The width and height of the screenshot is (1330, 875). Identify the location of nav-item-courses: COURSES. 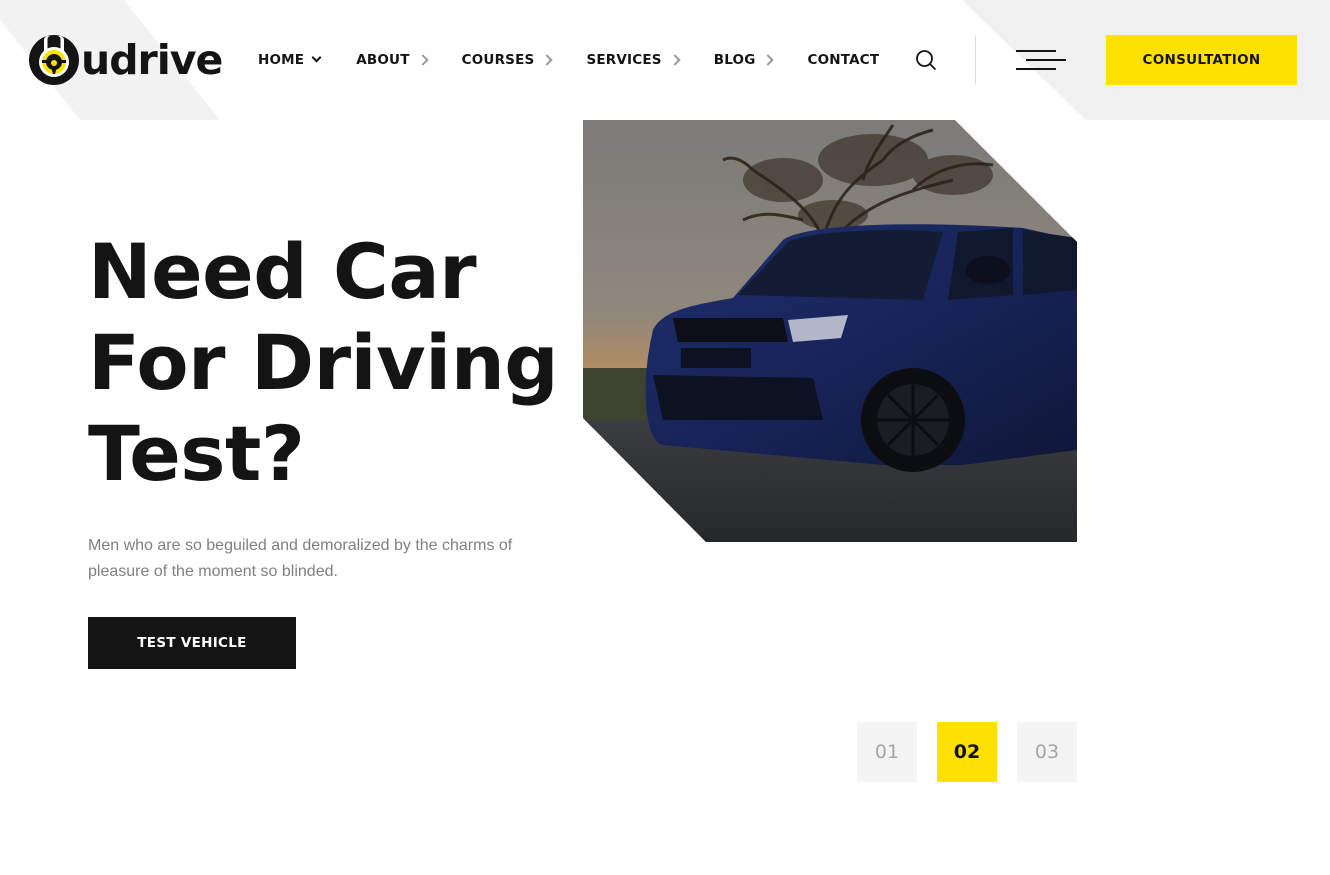
(507, 60).